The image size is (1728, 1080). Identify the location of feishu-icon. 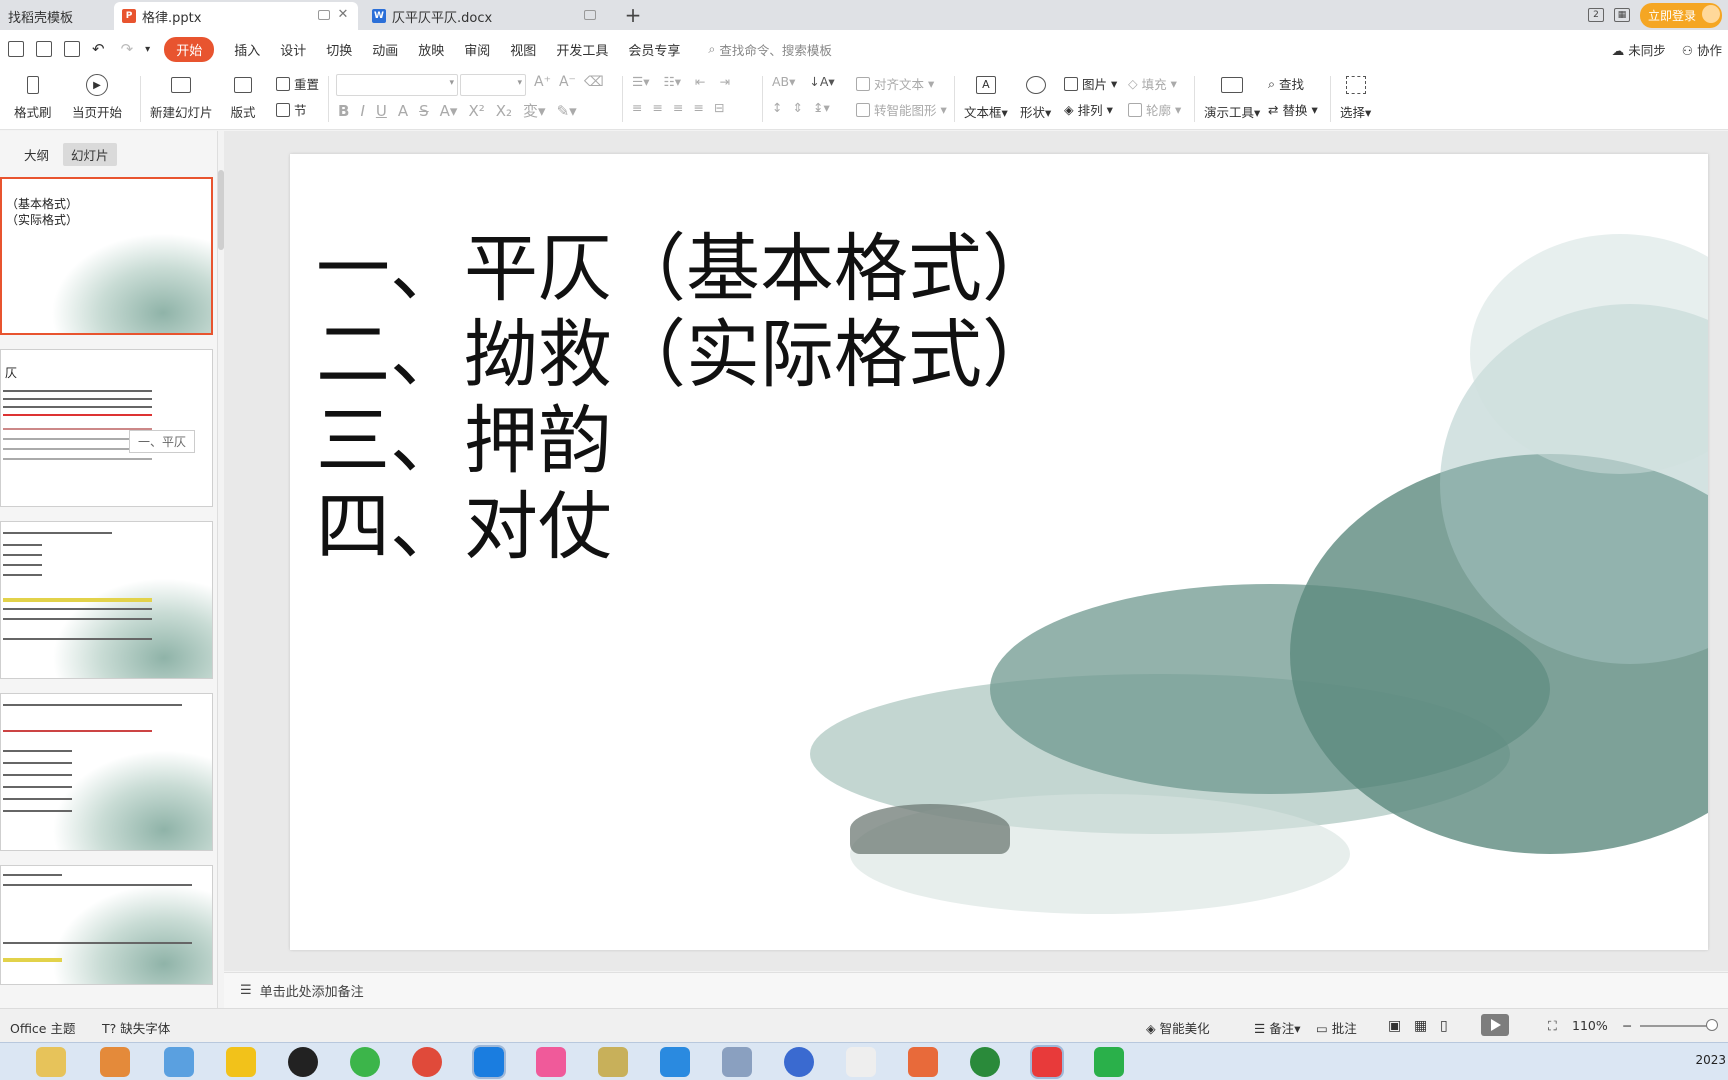
(489, 1062).